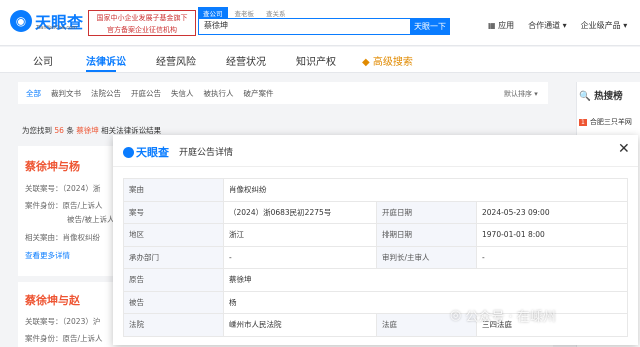 This screenshot has height=347, width=640. I want to click on field-label: 开庭日期, so click(426, 212).